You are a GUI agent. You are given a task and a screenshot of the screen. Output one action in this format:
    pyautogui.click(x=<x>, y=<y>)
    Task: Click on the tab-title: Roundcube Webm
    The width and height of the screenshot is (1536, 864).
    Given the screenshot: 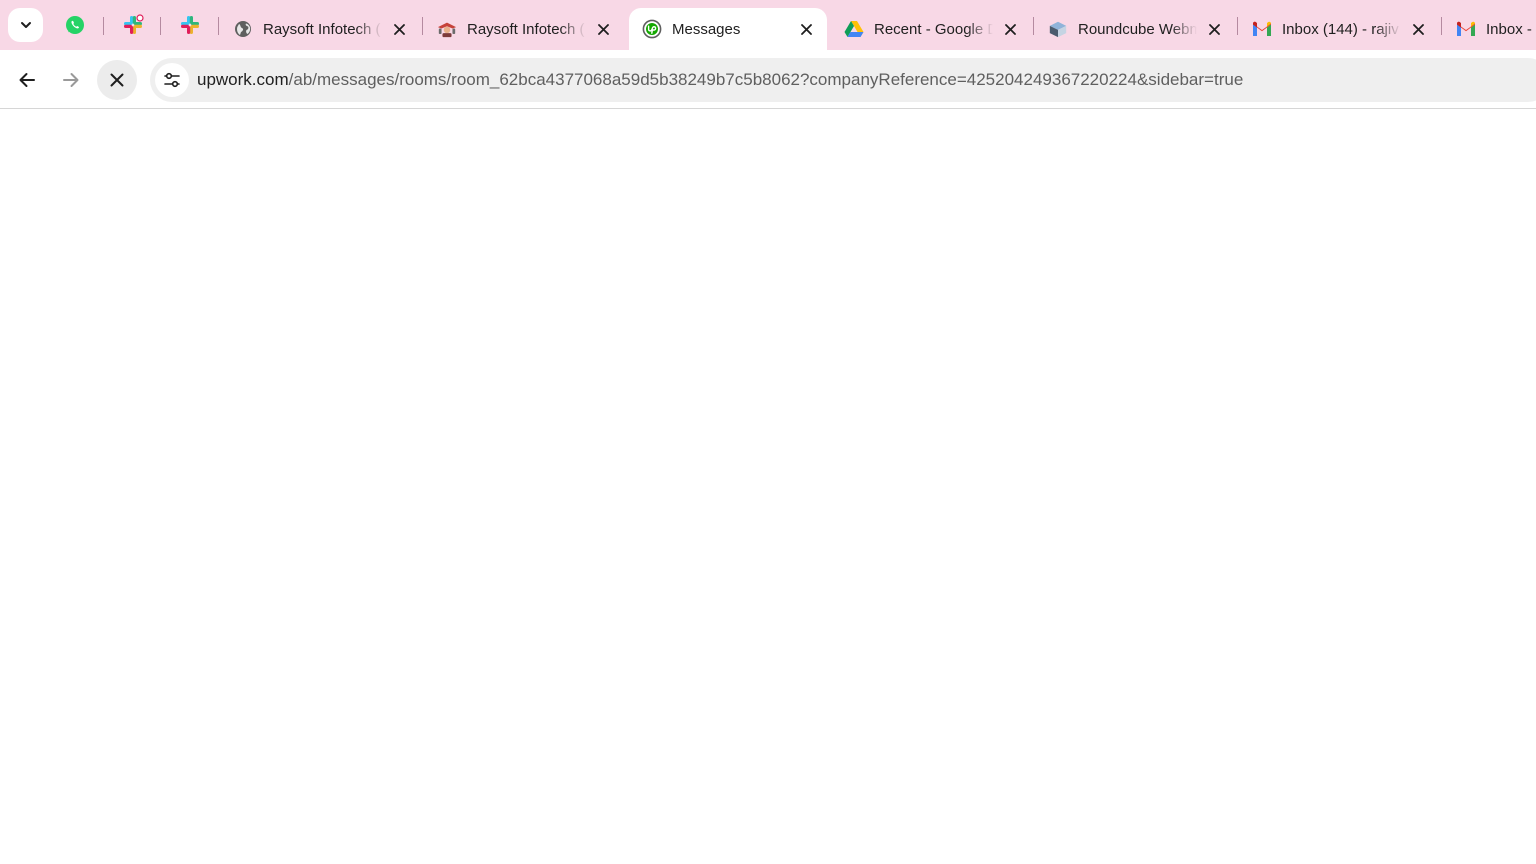 What is the action you would take?
    pyautogui.click(x=1137, y=29)
    